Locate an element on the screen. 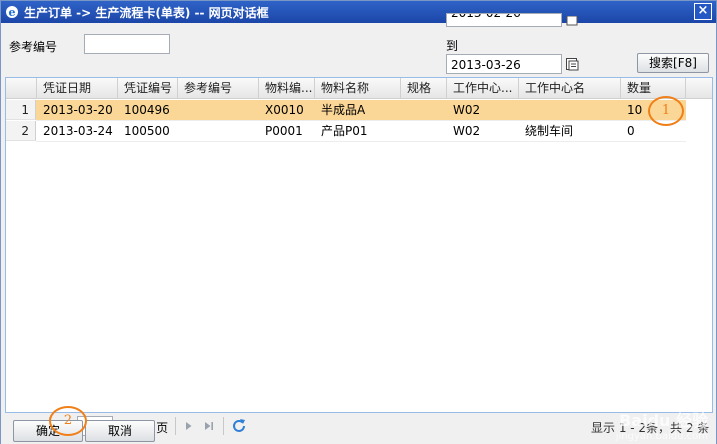 The width and height of the screenshot is (717, 444). table-cell: 2013-03-24 is located at coordinates (78, 131).